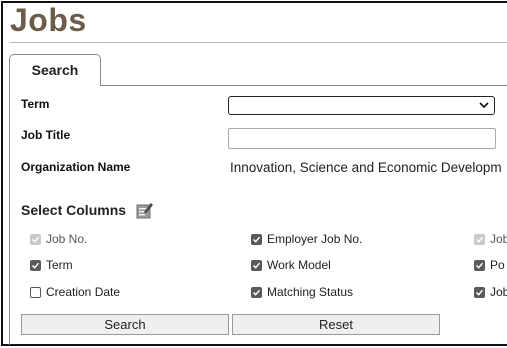  I want to click on edit-note-icon, so click(144, 210).